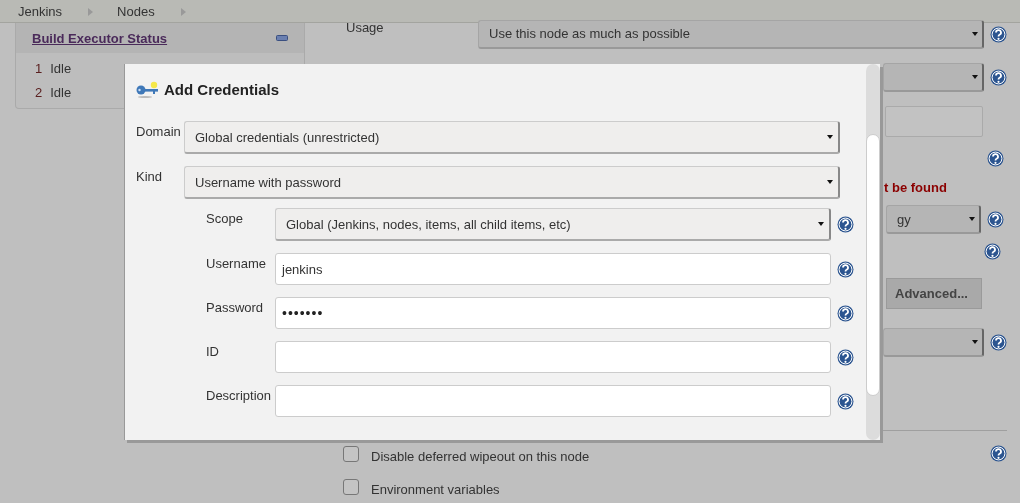 The width and height of the screenshot is (1020, 503). Describe the element at coordinates (512, 137) in the screenshot. I see `dropdown: Global credentials (unrestricted)` at that location.